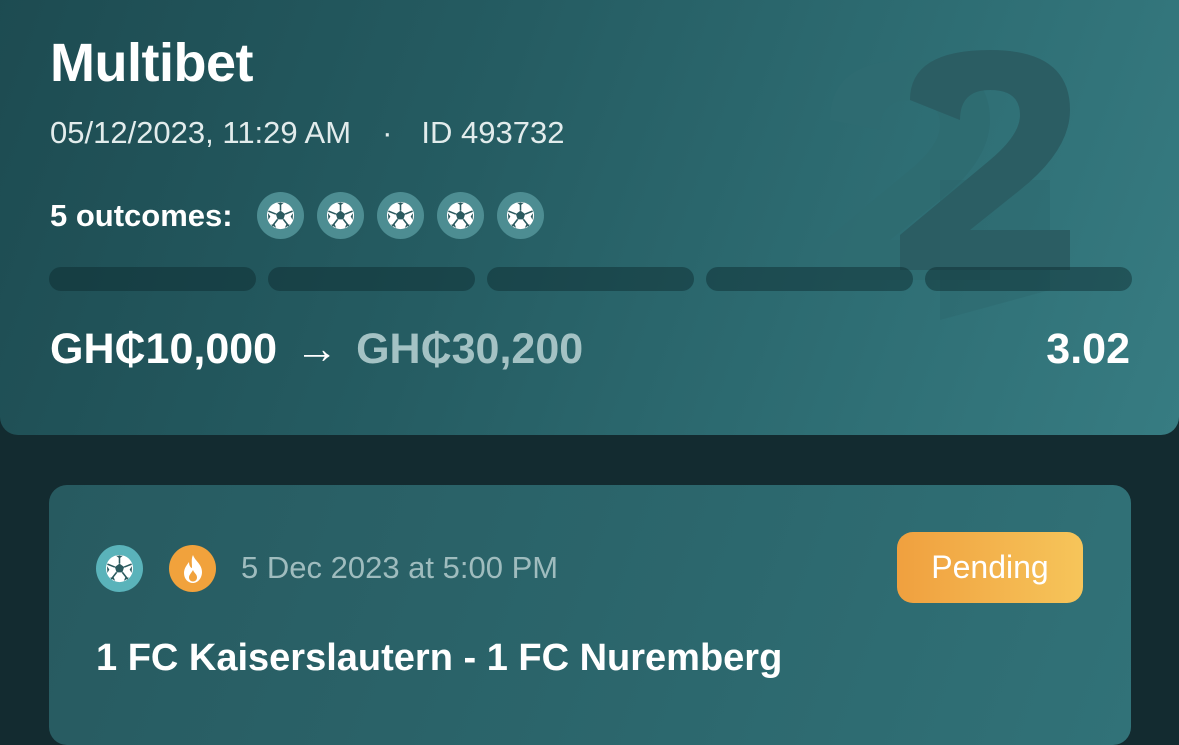  What do you see at coordinates (151, 63) in the screenshot?
I see `bet-title: Multibet` at bounding box center [151, 63].